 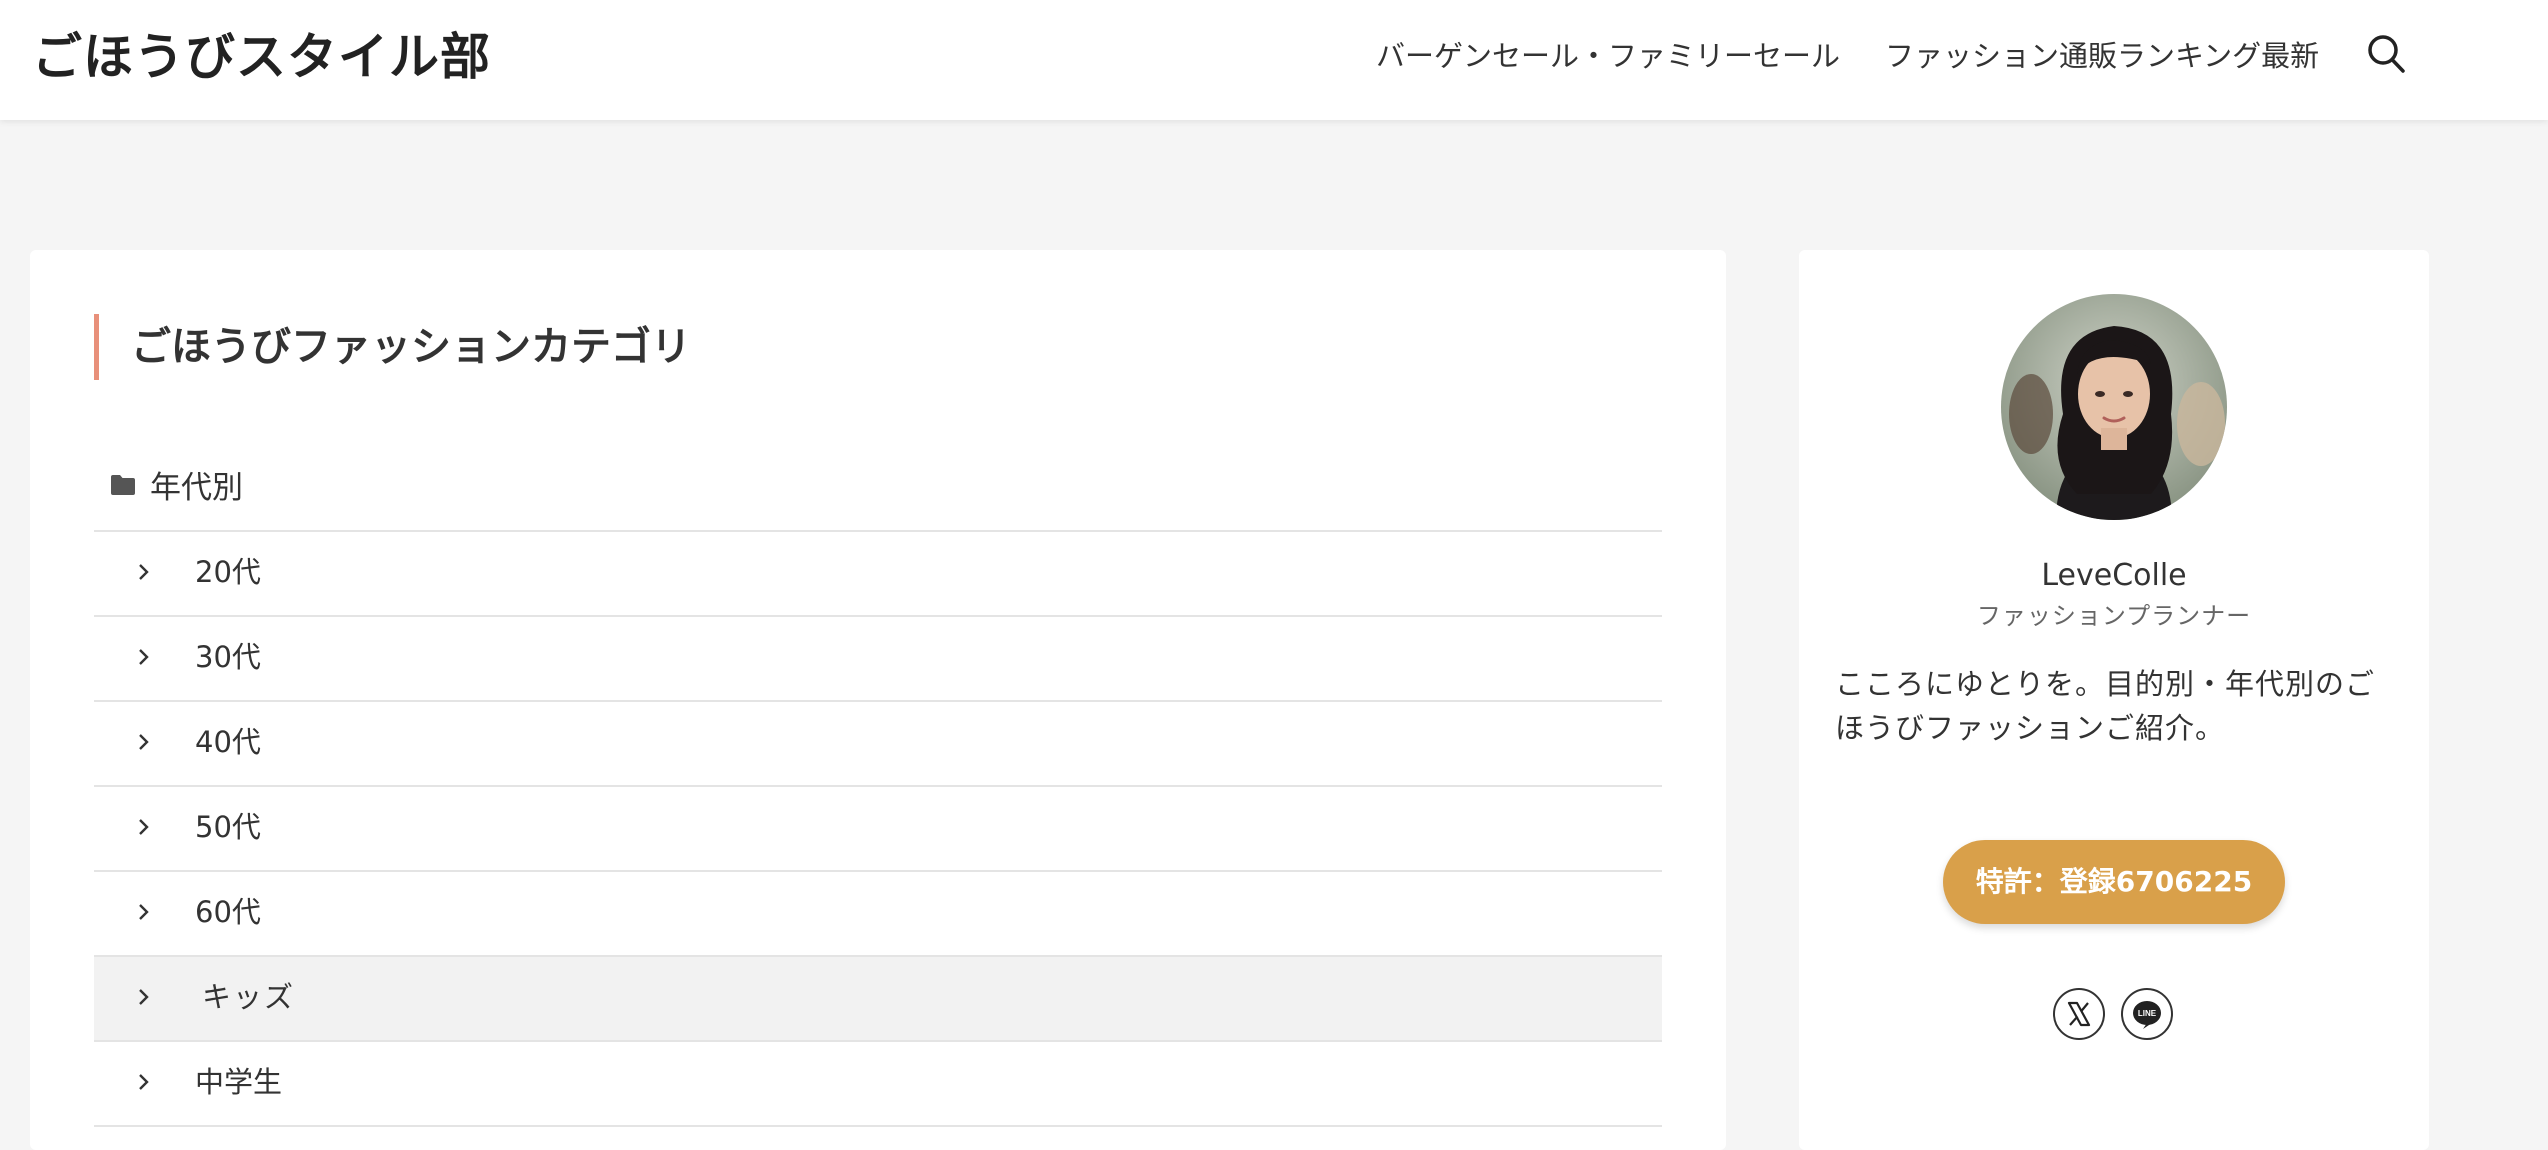 I want to click on category-item-label: 50代, so click(x=228, y=827).